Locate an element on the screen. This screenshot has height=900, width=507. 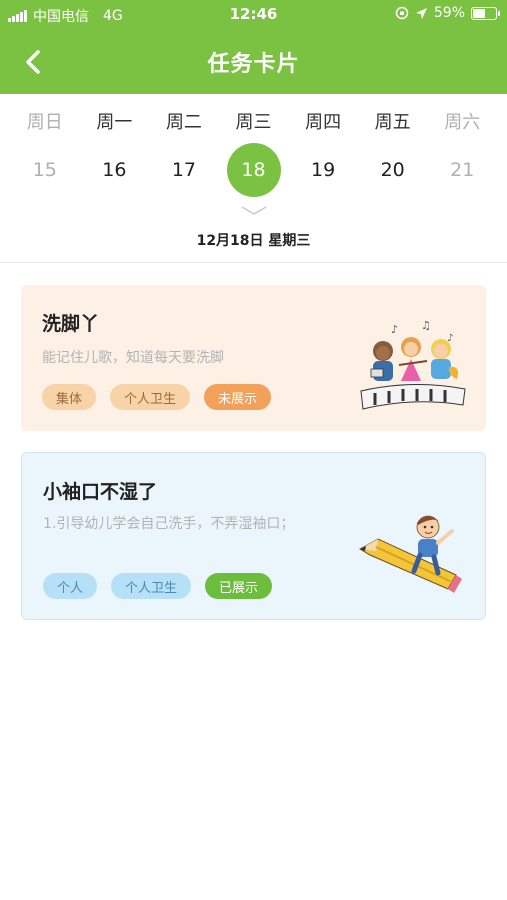
date-number: 17 is located at coordinates (184, 170).